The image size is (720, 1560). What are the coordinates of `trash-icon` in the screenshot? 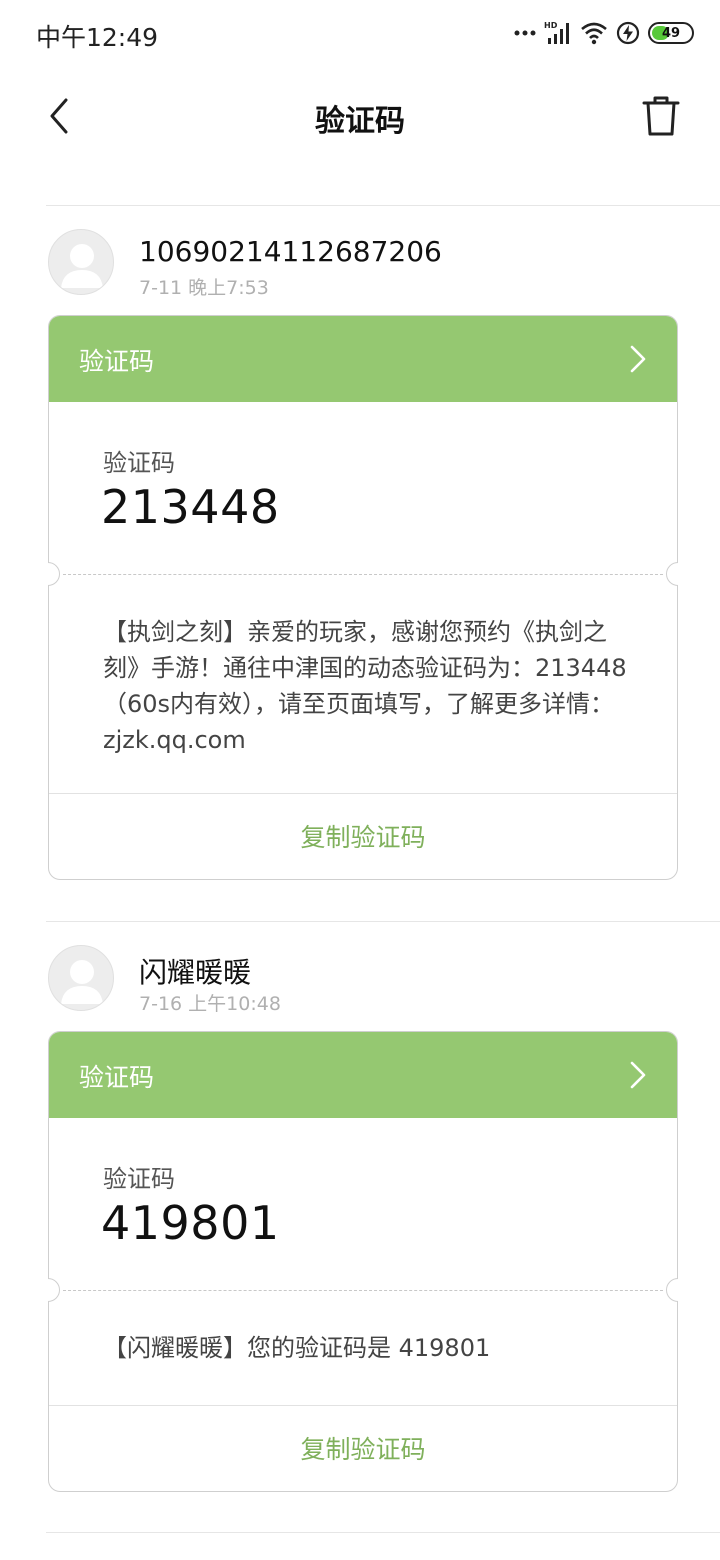 It's located at (661, 116).